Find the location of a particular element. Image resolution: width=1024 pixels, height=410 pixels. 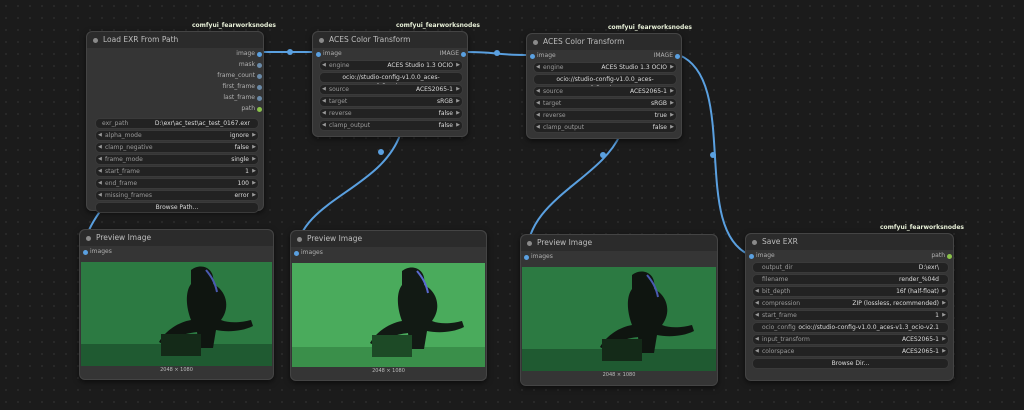

input-transform-combo: ◀ input_transform ACES2065-1 ▶ is located at coordinates (850, 339).